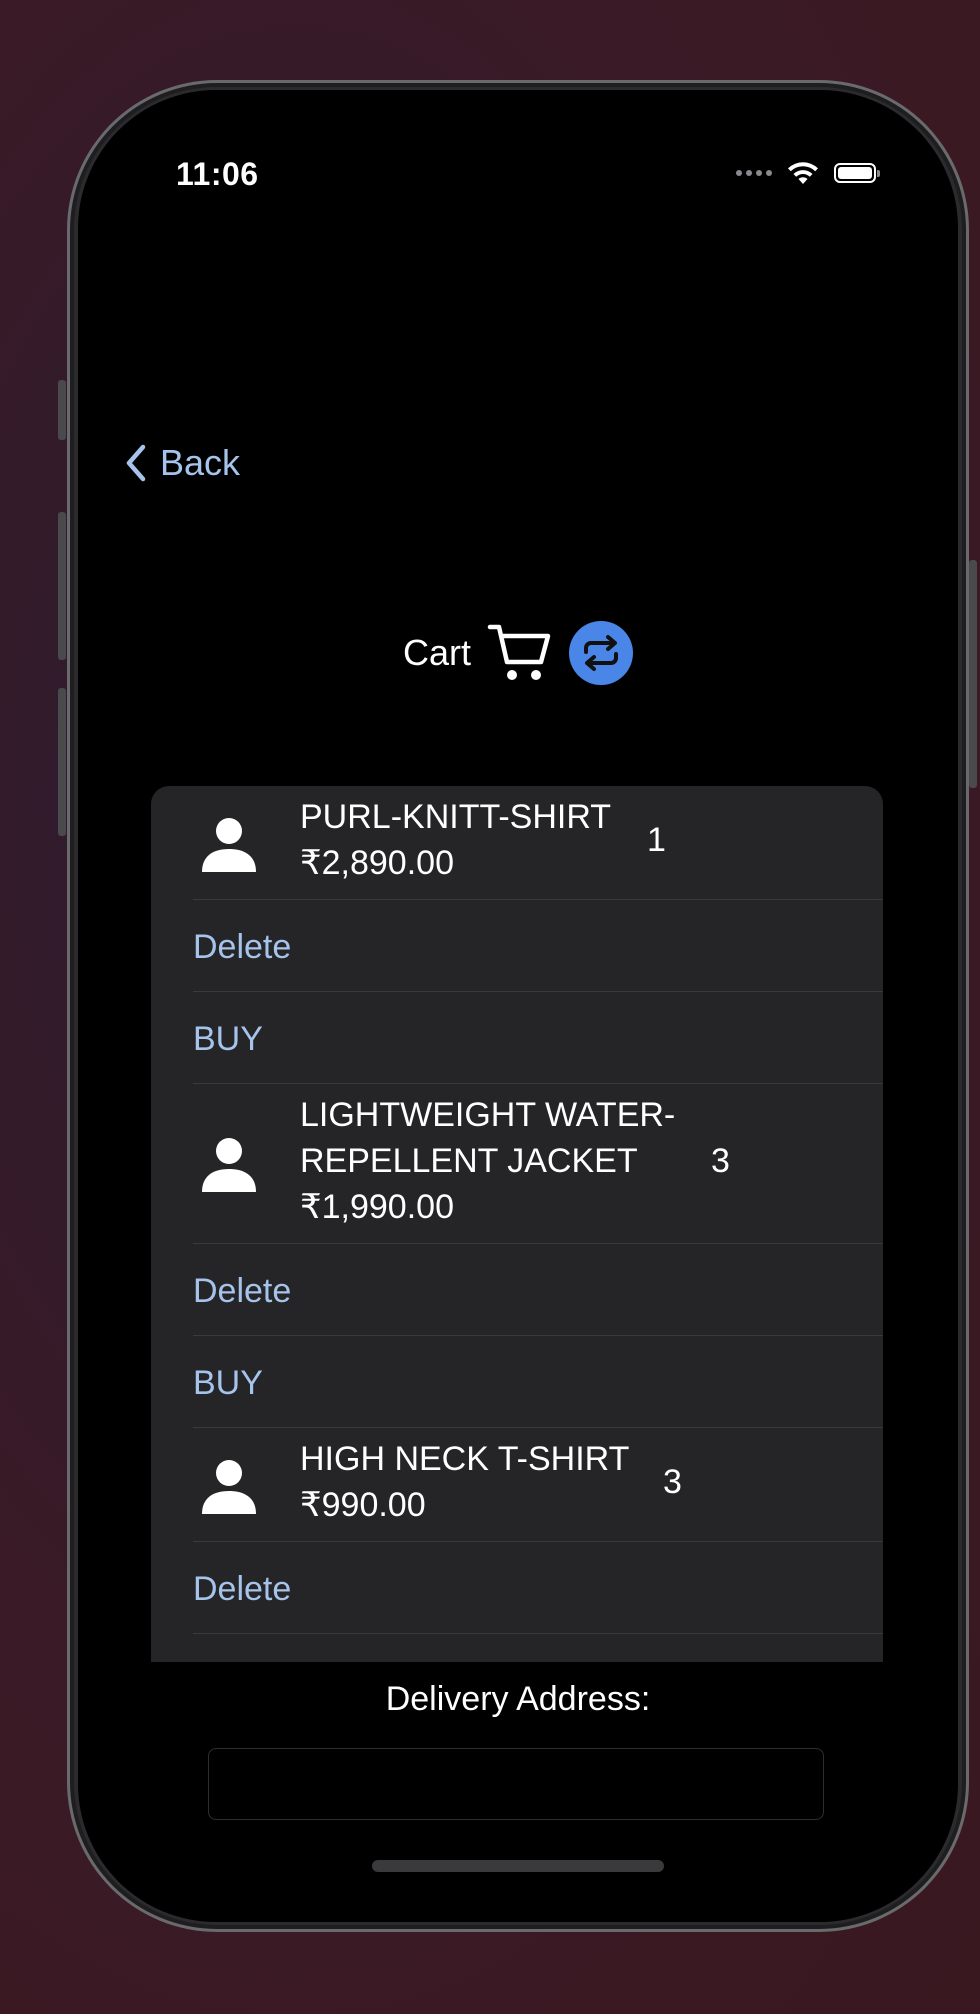  I want to click on cart-item-row: PURL-KNITT-SHIRT ₹2,890.00 1, so click(517, 843).